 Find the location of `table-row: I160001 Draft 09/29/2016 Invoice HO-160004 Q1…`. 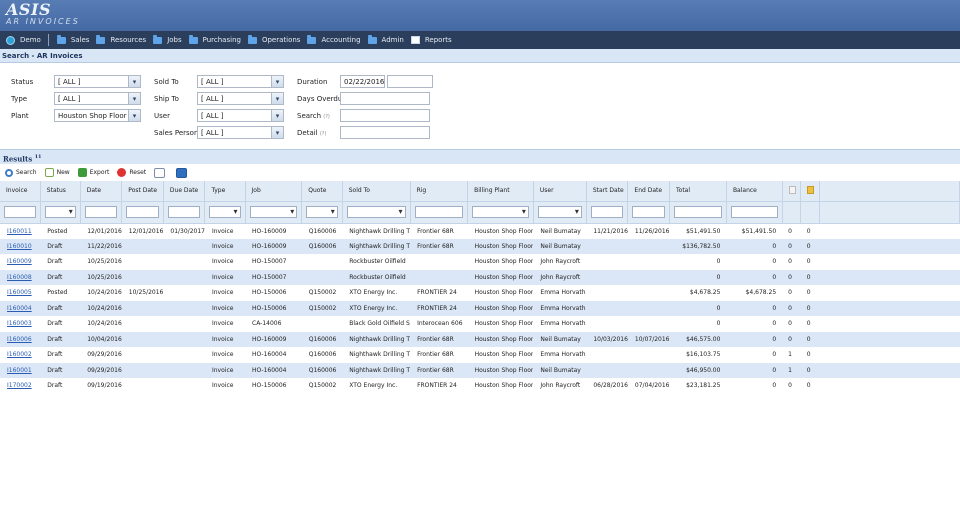

table-row: I160001 Draft 09/29/2016 Invoice HO-160004 Q1… is located at coordinates (480, 370).